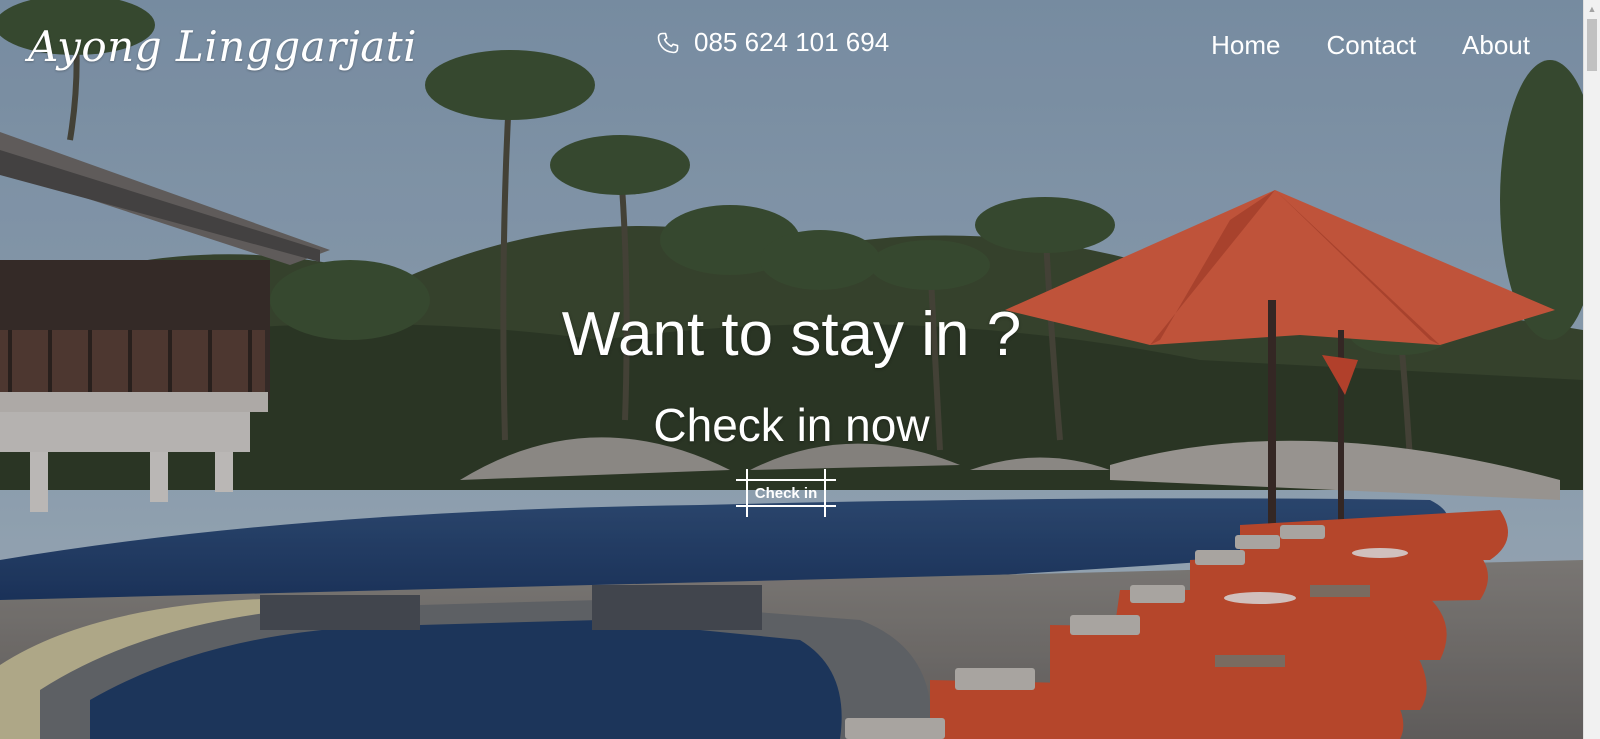 The image size is (1600, 739). I want to click on nav-home: Home, so click(1245, 45).